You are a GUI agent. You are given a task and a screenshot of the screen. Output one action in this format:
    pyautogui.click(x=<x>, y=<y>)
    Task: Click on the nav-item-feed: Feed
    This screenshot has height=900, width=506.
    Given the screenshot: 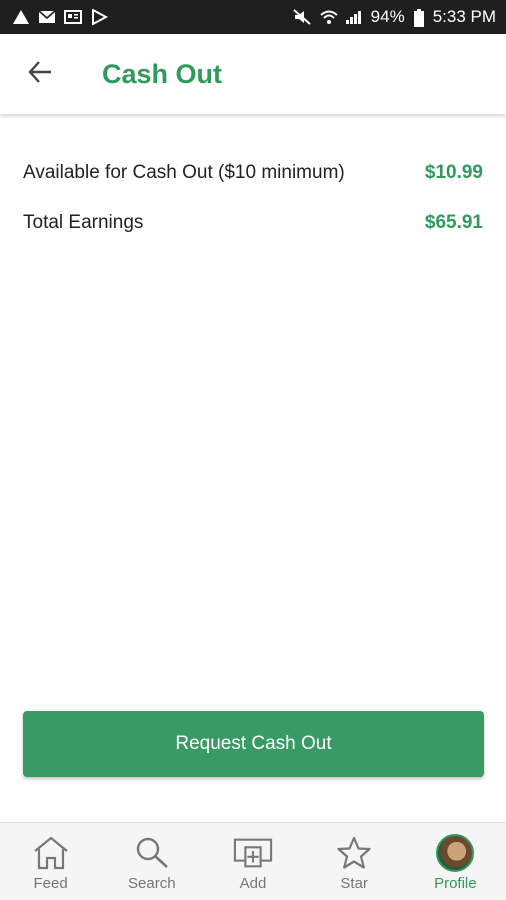 What is the action you would take?
    pyautogui.click(x=51, y=857)
    